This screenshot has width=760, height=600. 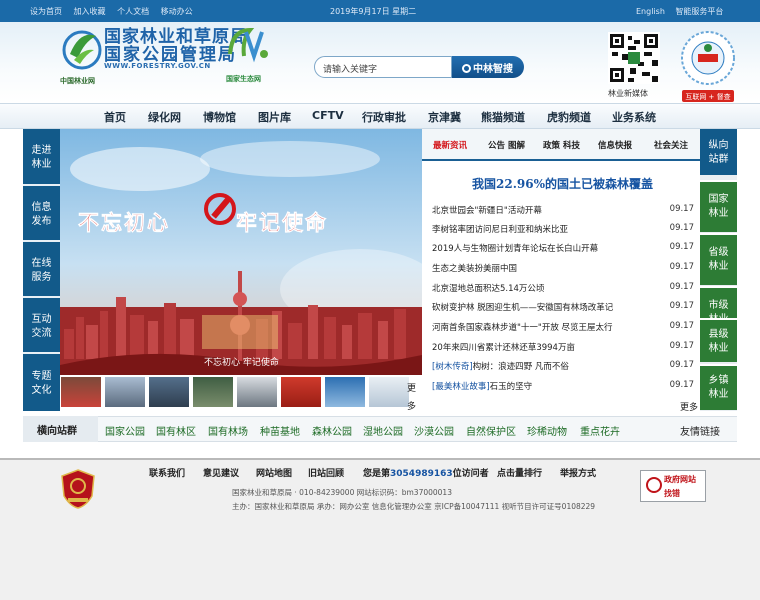 I want to click on mobile-office-link: 移动办公, so click(x=177, y=11).